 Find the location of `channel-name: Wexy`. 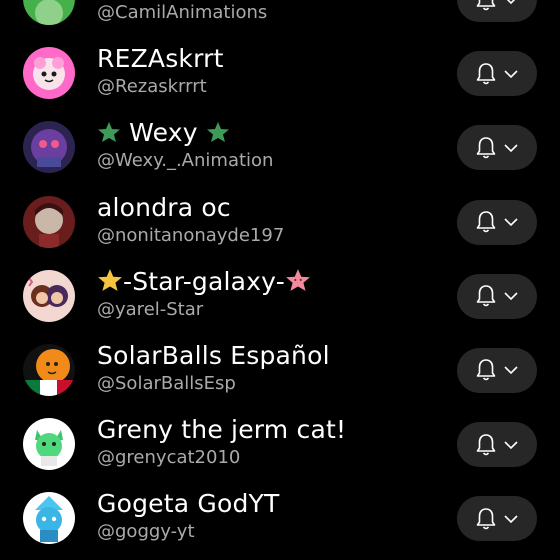

channel-name: Wexy is located at coordinates (163, 133).